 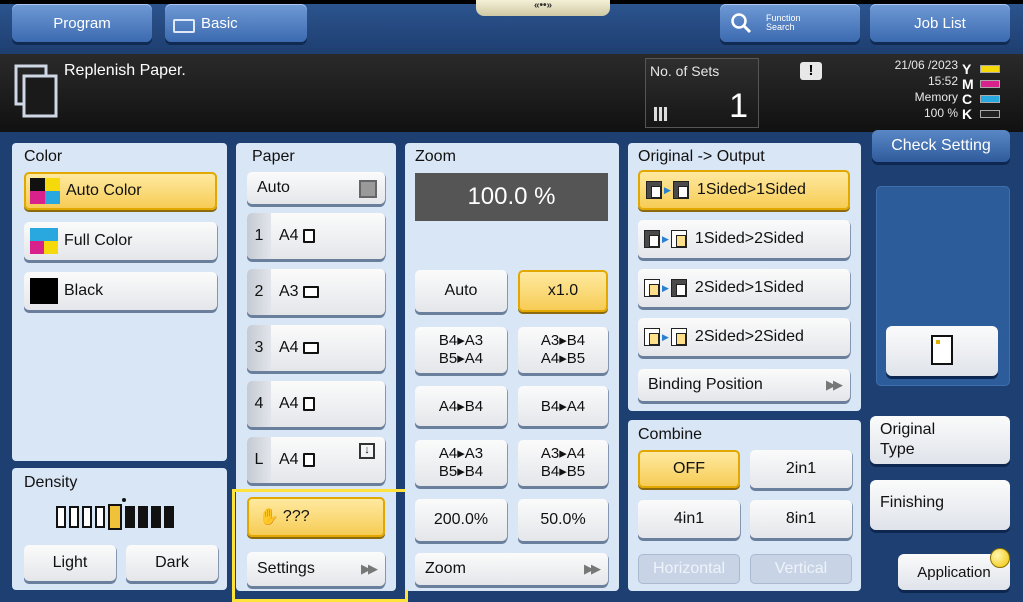 I want to click on combine-2in1-button: 2in1, so click(x=801, y=469).